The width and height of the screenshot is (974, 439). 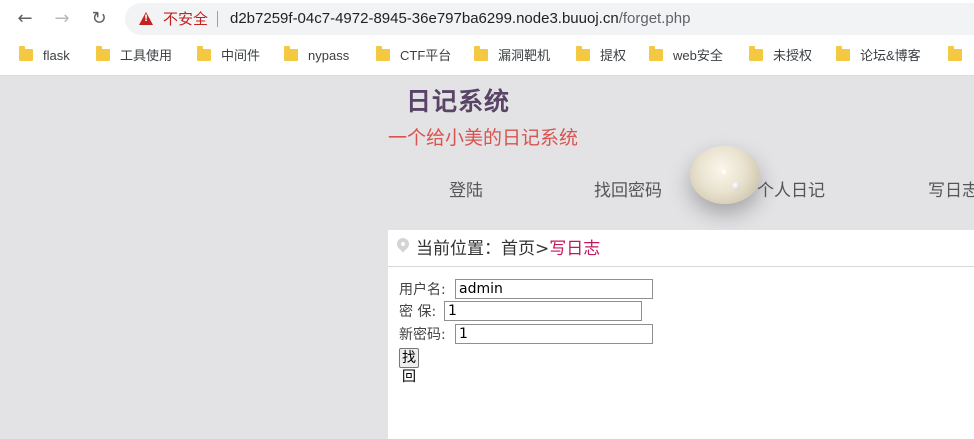 I want to click on nav-personal-diary: 个人日记, so click(x=791, y=191).